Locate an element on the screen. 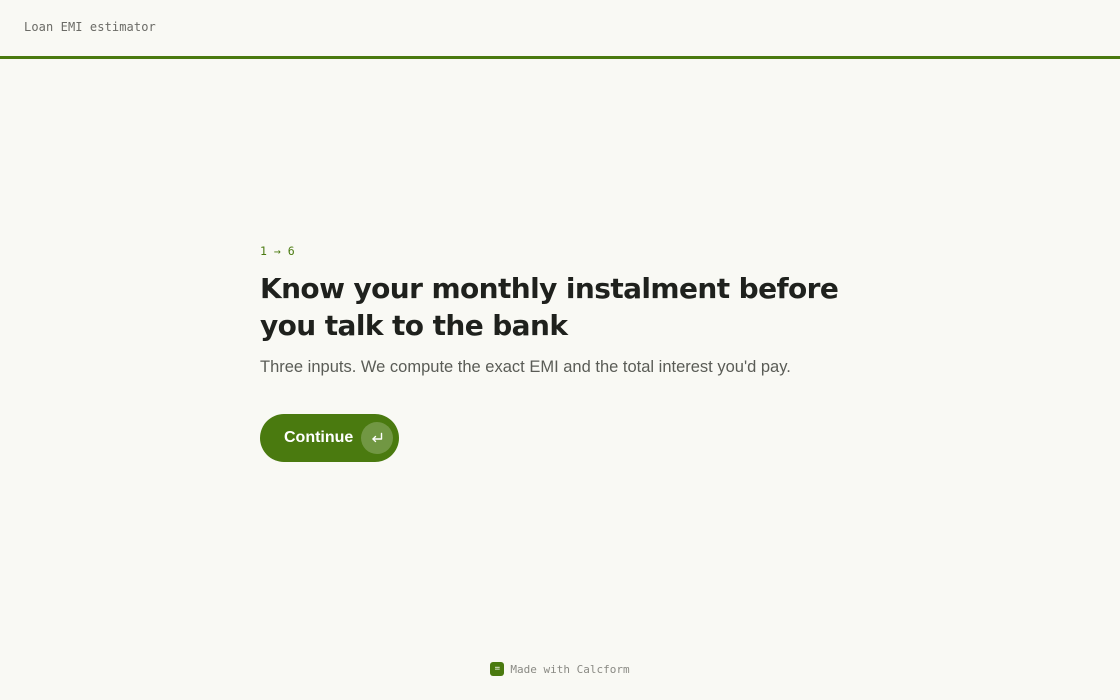 This screenshot has width=1120, height=700. enter-return-icon-glyph is located at coordinates (377, 437).